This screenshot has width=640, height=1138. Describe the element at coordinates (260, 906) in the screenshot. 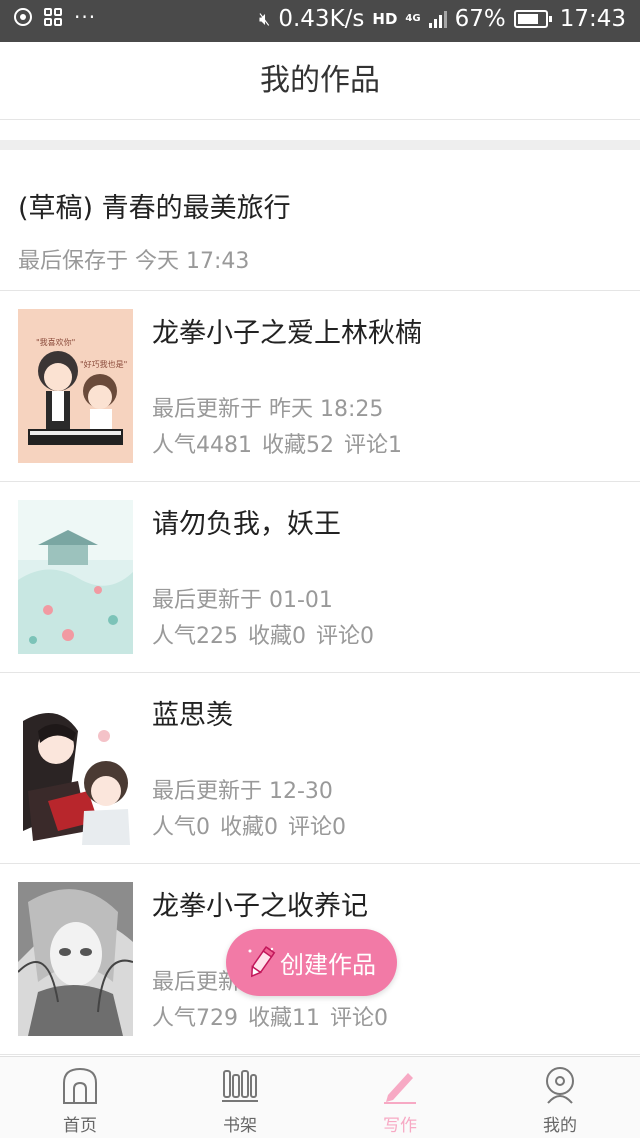

I see `work-title: 龙拳小子之收养记` at that location.